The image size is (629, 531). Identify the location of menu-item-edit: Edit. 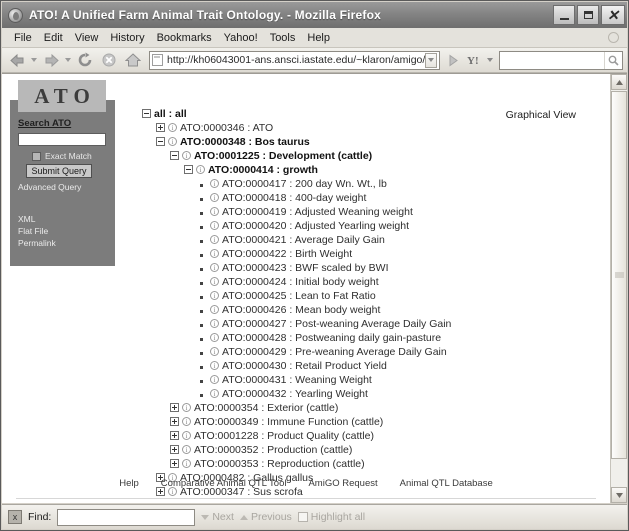
(53, 38).